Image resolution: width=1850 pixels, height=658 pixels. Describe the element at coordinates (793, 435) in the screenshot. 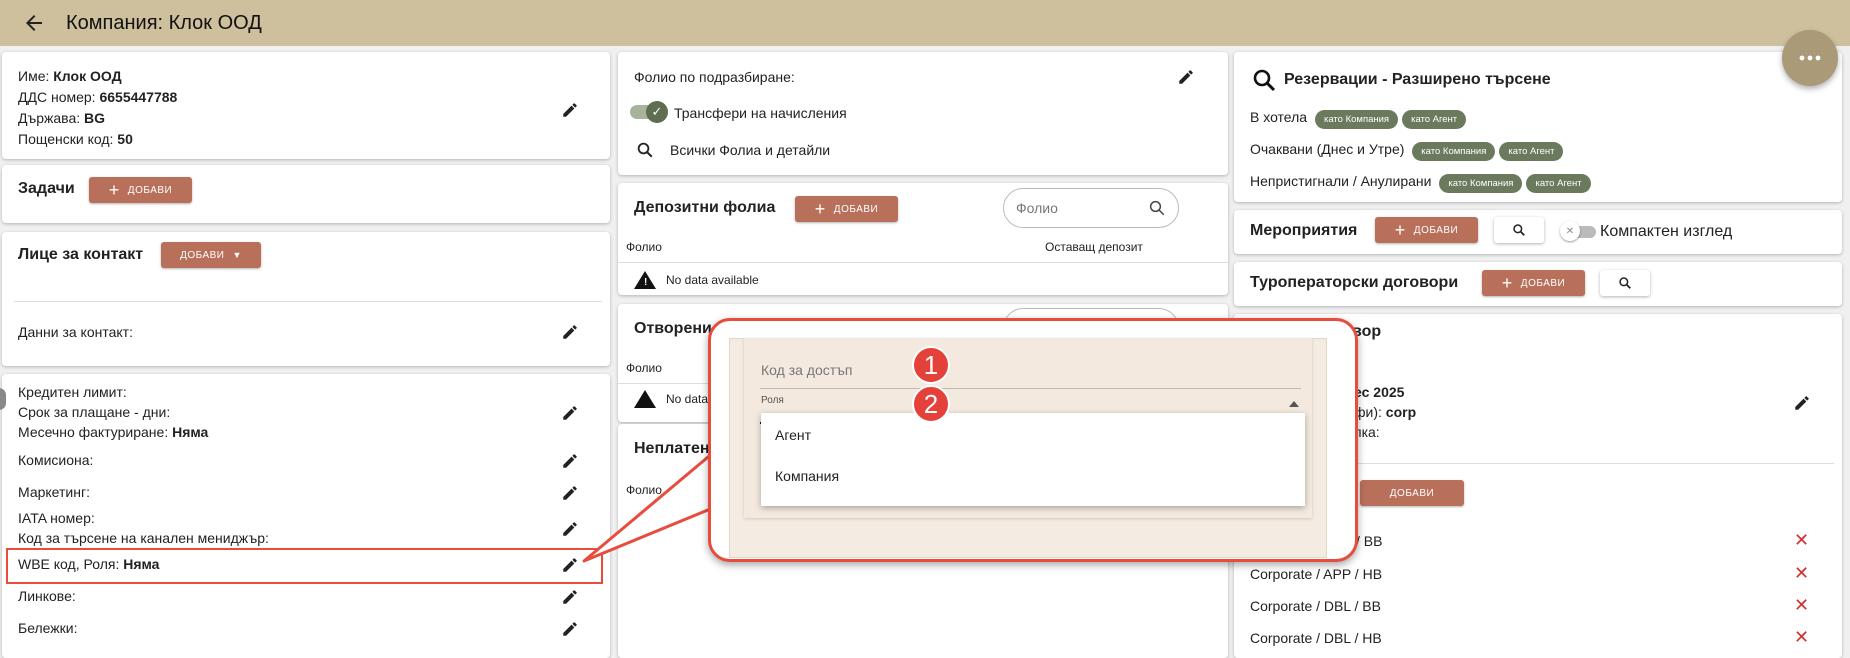

I see `role-option-agent: Агент` at that location.